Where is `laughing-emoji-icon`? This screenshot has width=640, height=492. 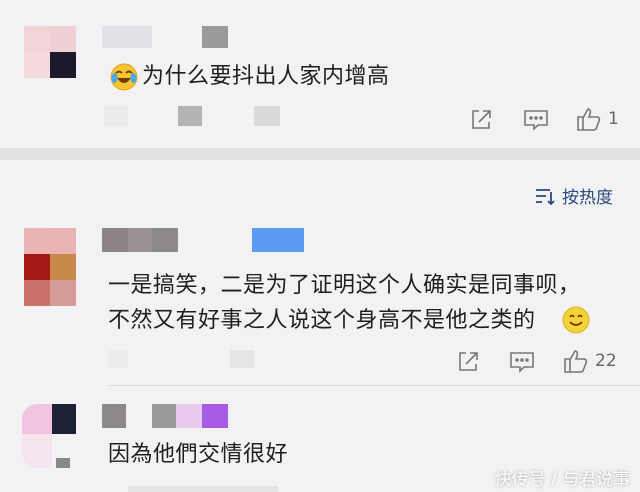 laughing-emoji-icon is located at coordinates (124, 77).